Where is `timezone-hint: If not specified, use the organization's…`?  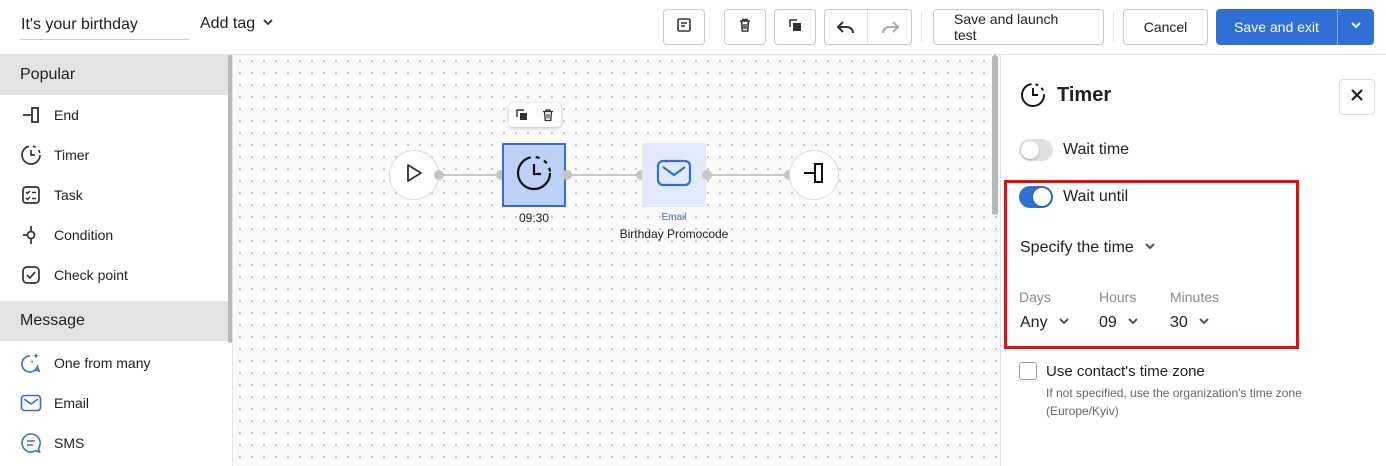
timezone-hint: If not specified, use the organization's… is located at coordinates (1174, 402).